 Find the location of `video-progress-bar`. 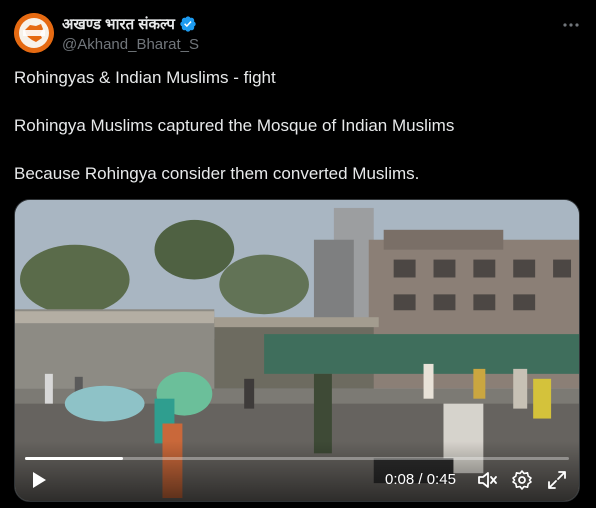

video-progress-bar is located at coordinates (297, 458).